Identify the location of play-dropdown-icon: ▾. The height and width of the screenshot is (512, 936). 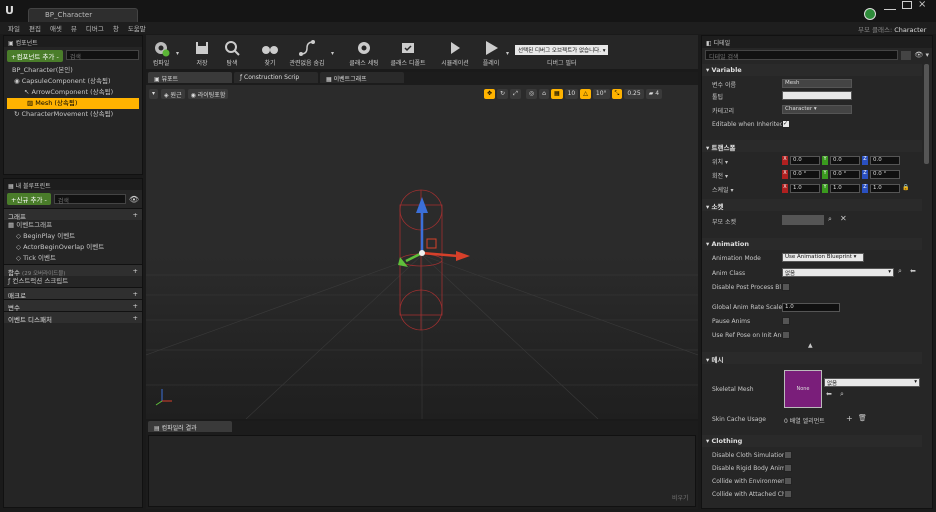
(507, 53).